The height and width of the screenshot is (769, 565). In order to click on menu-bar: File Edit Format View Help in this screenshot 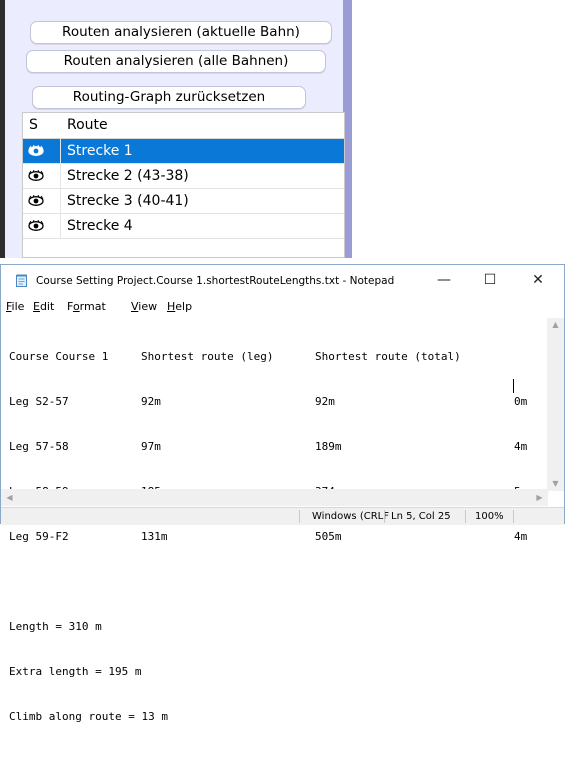, I will do `click(282, 307)`.